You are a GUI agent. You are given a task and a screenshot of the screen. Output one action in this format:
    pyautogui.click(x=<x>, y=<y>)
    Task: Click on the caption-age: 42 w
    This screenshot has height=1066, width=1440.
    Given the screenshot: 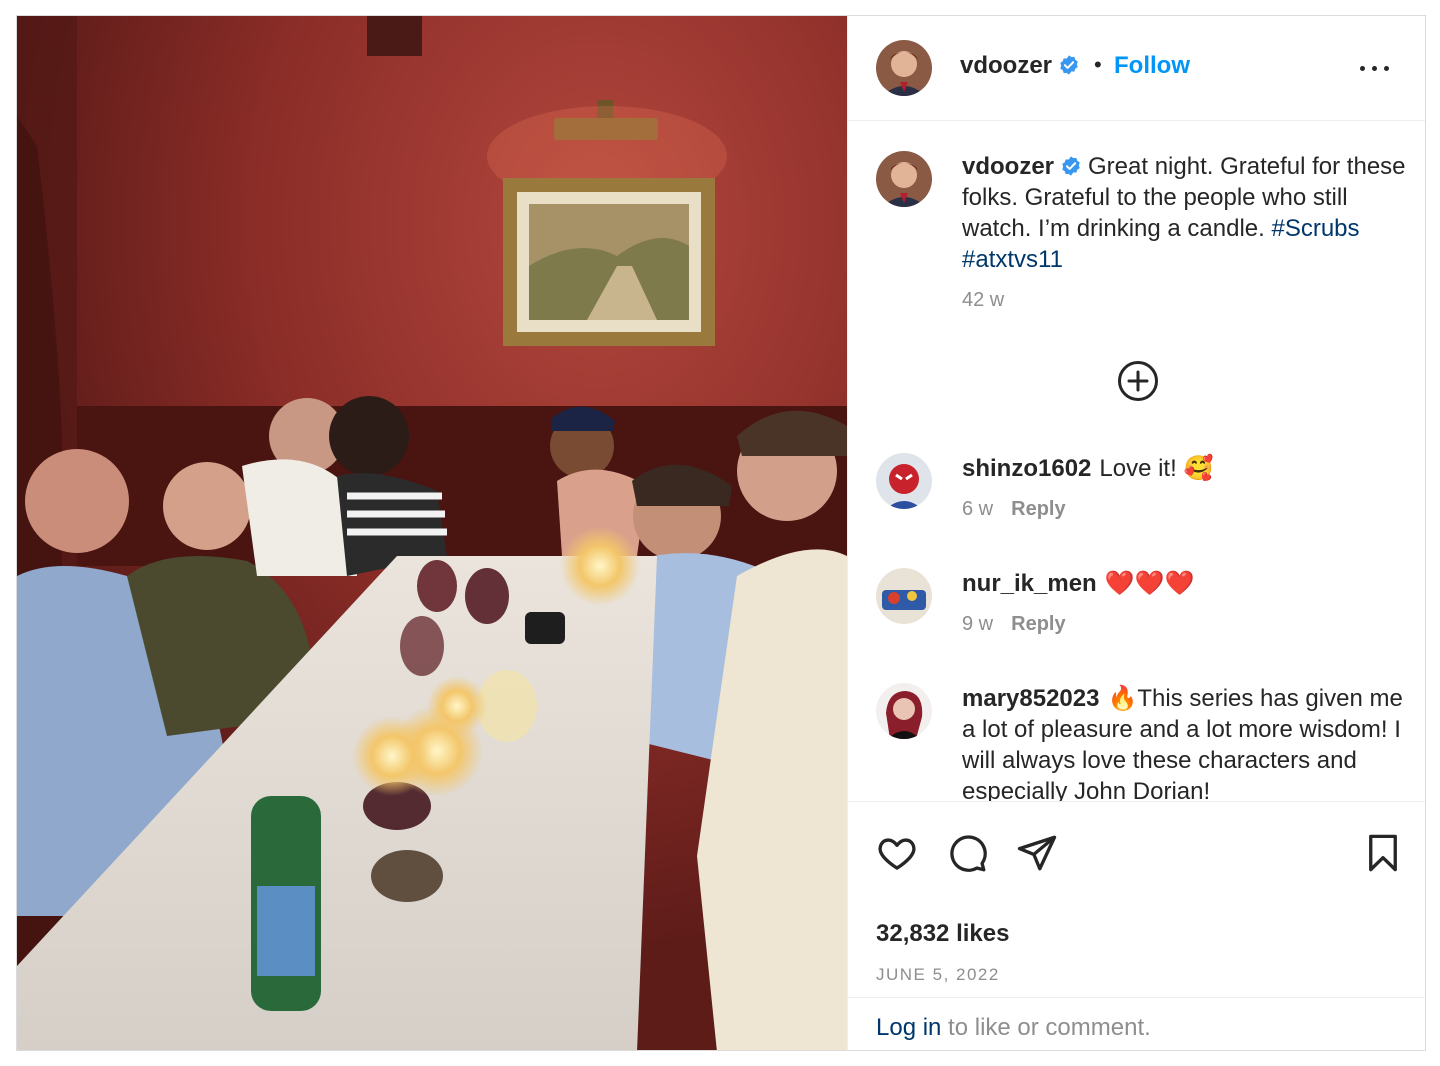 What is the action you would take?
    pyautogui.click(x=983, y=300)
    